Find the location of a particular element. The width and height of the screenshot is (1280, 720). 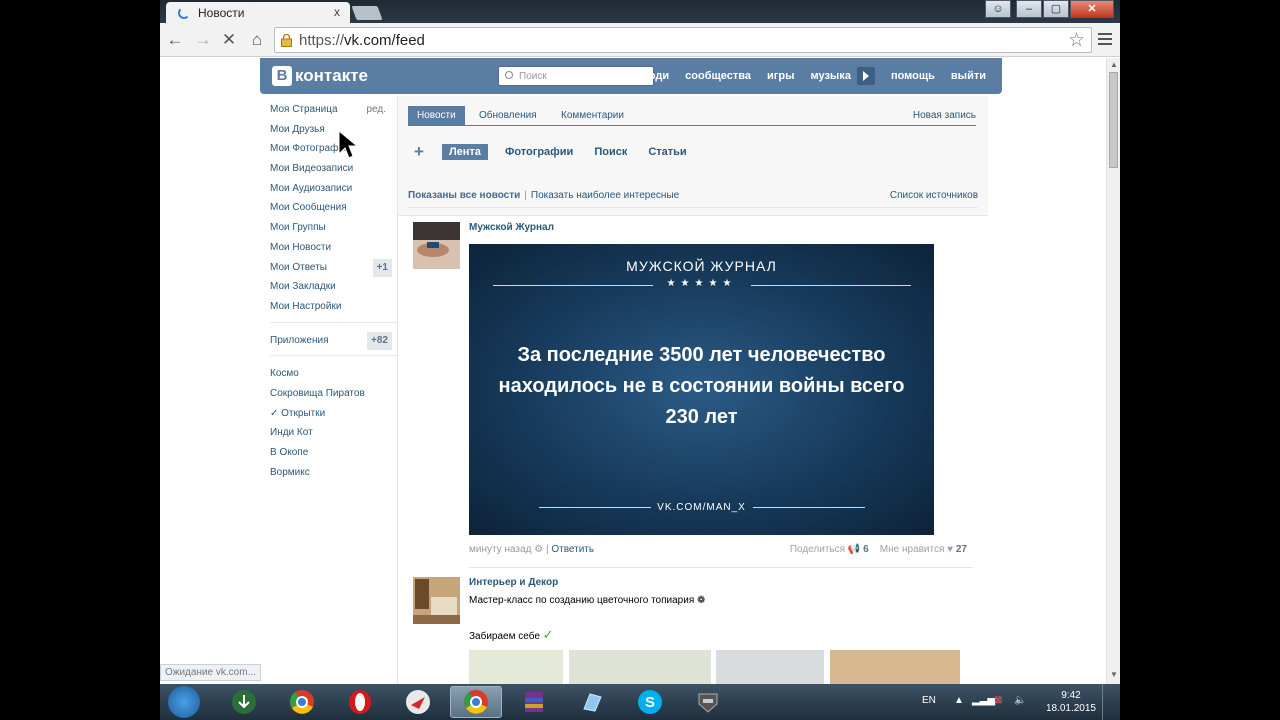

gear-icon: ⚙ is located at coordinates (540, 549).